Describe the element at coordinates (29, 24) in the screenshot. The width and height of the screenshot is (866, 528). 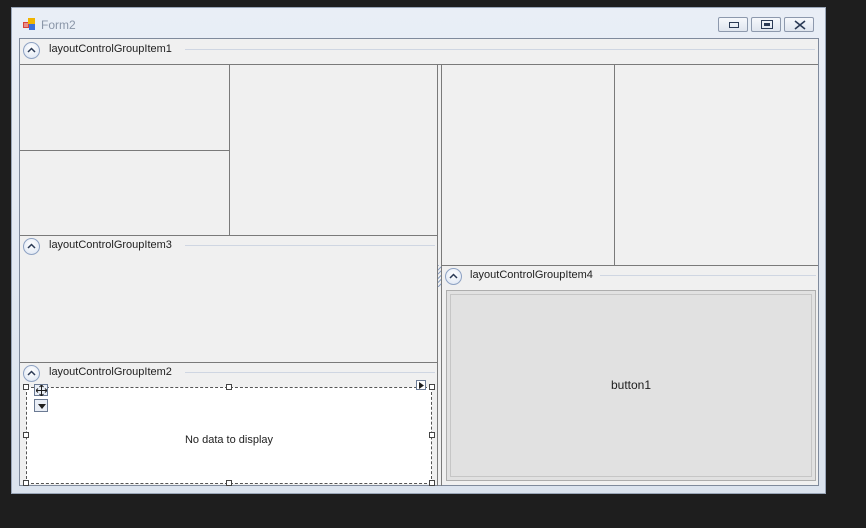
I see `app-icon` at that location.